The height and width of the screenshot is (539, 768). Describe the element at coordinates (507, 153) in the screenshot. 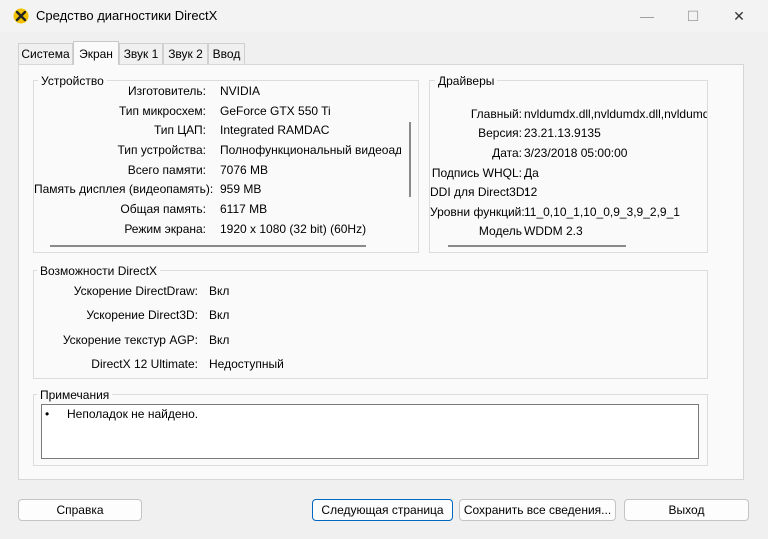

I see `date-label: Дата:` at that location.